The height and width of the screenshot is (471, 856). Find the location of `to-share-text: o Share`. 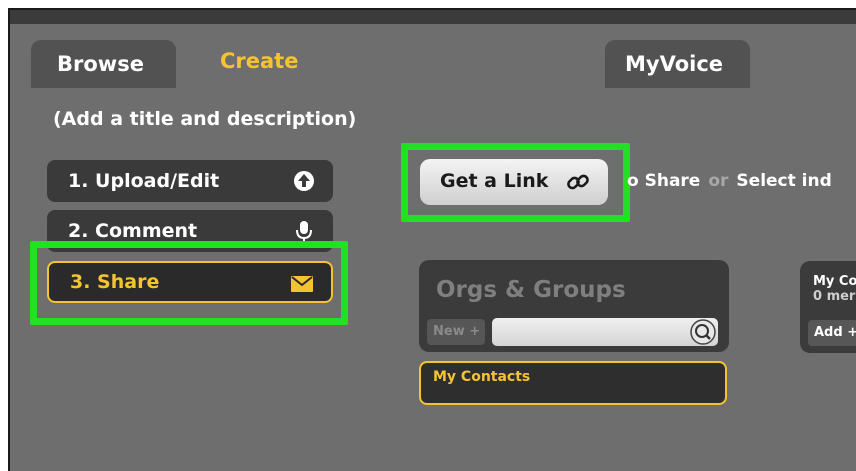

to-share-text: o Share is located at coordinates (664, 181).